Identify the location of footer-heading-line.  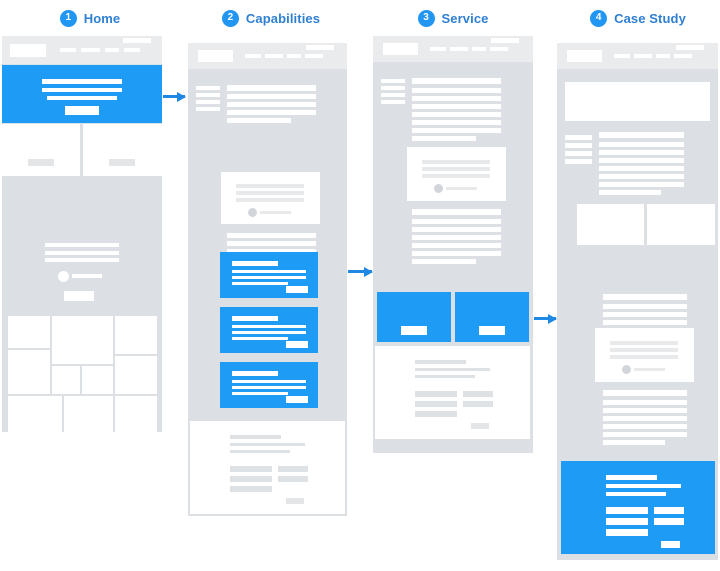
(255, 437).